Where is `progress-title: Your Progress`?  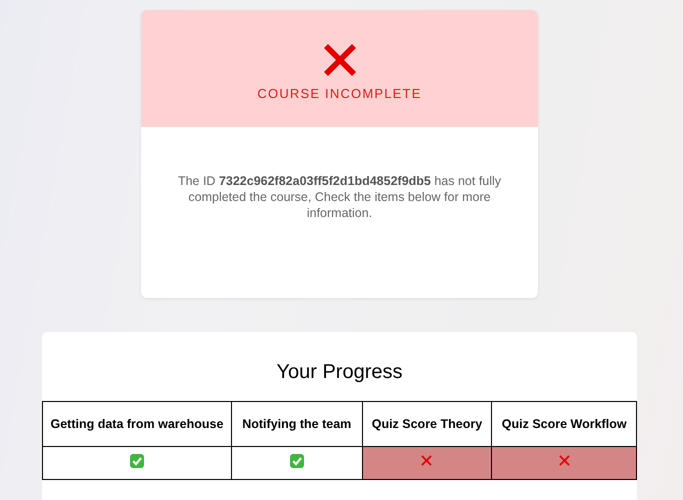 progress-title: Your Progress is located at coordinates (340, 372).